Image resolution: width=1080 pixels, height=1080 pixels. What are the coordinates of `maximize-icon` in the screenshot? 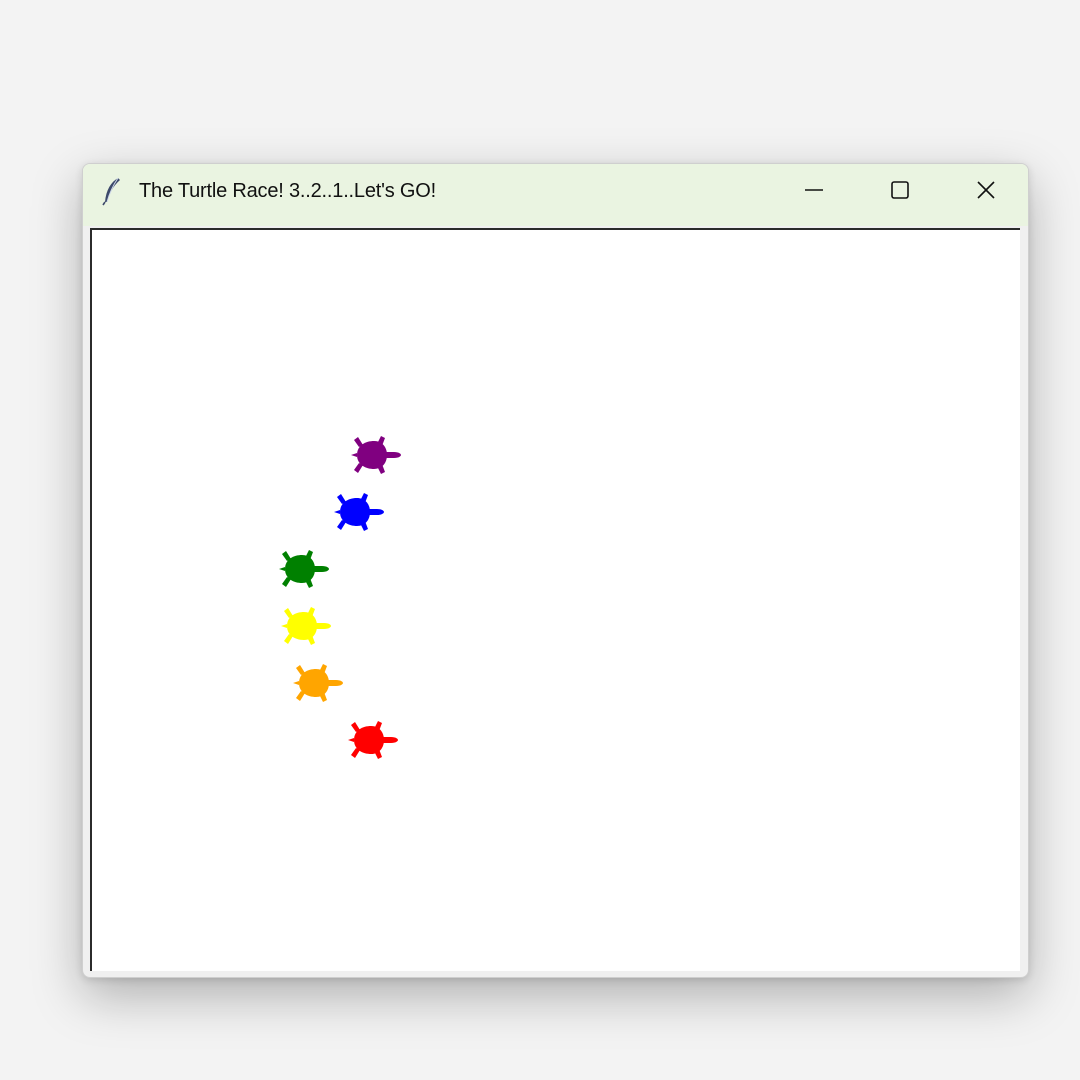 It's located at (900, 190).